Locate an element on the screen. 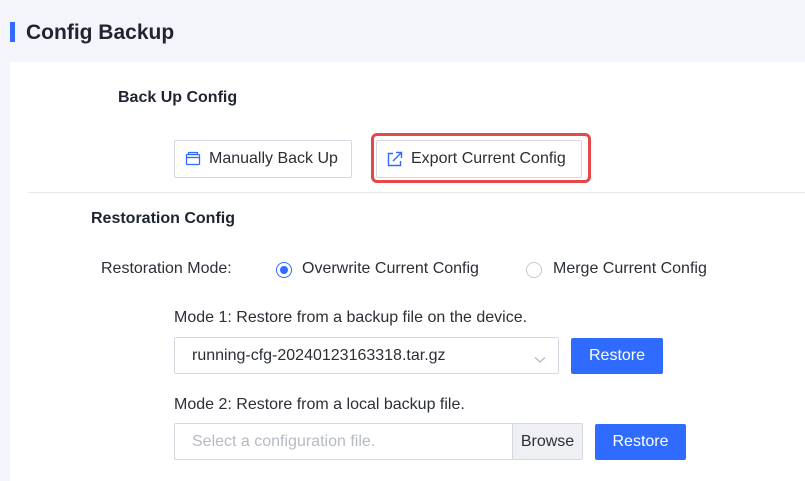 The width and height of the screenshot is (805, 481). restoration-mode-label: Restoration Mode: is located at coordinates (166, 268).